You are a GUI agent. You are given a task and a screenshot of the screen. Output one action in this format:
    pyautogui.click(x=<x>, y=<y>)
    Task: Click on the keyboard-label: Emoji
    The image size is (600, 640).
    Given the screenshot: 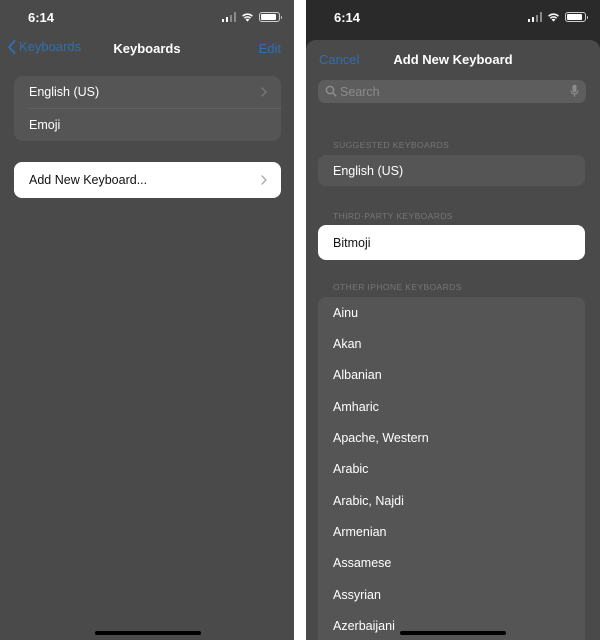 What is the action you would take?
    pyautogui.click(x=45, y=125)
    